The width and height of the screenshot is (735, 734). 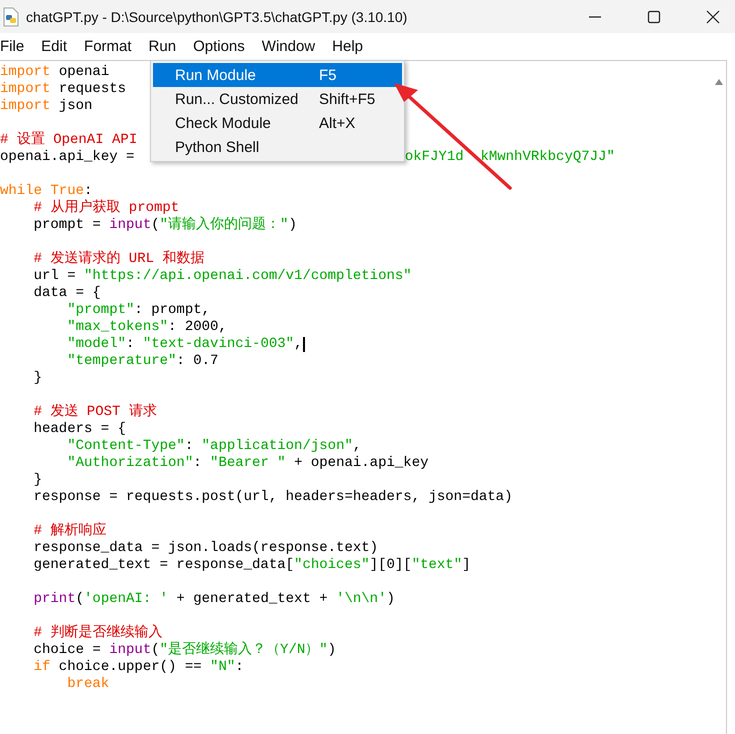 What do you see at coordinates (95, 412) in the screenshot?
I see `code-line: # 发送 POST 请求` at bounding box center [95, 412].